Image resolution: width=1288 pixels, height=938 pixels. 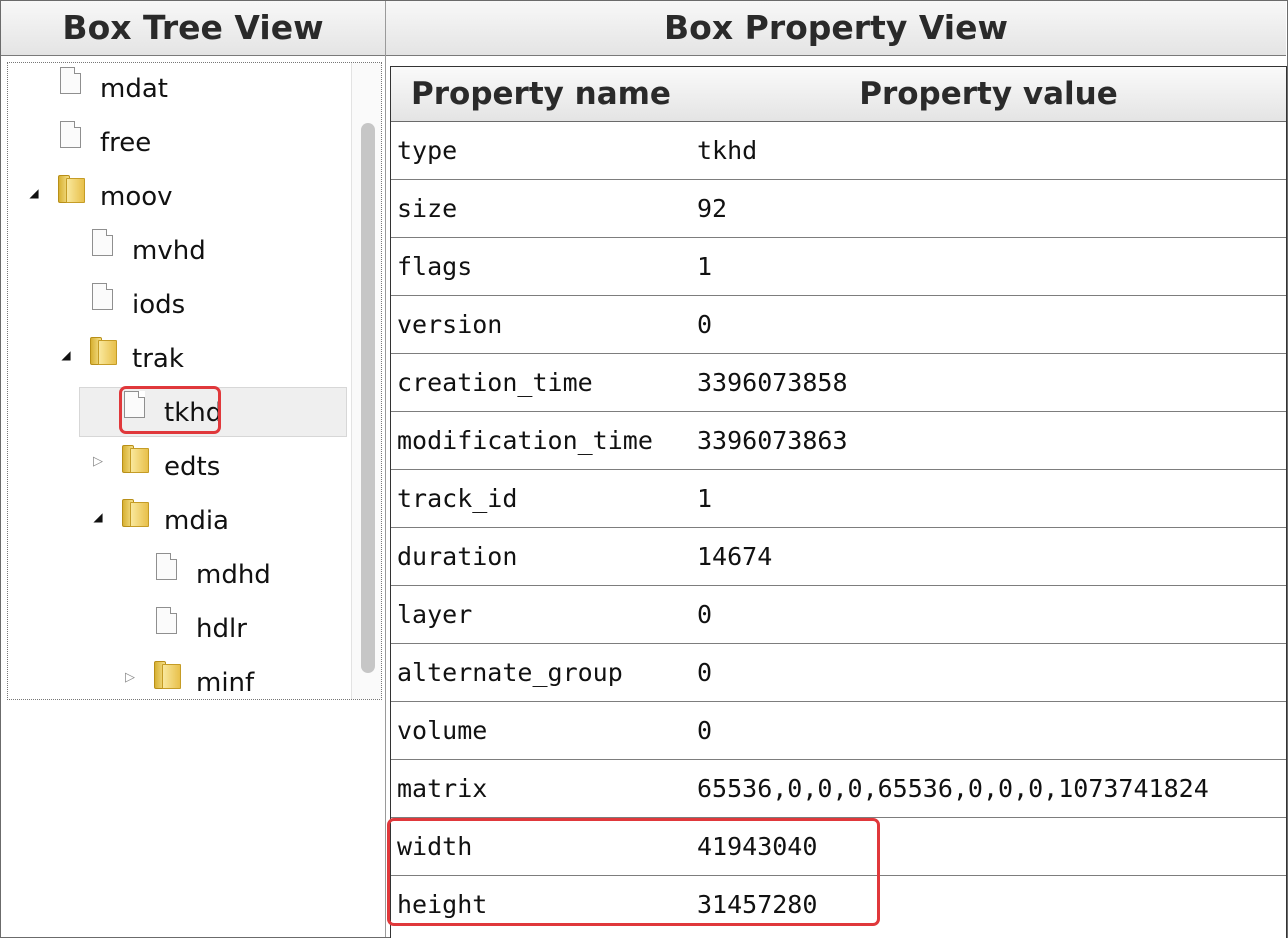 What do you see at coordinates (838, 267) in the screenshot?
I see `property-row: flags 1` at bounding box center [838, 267].